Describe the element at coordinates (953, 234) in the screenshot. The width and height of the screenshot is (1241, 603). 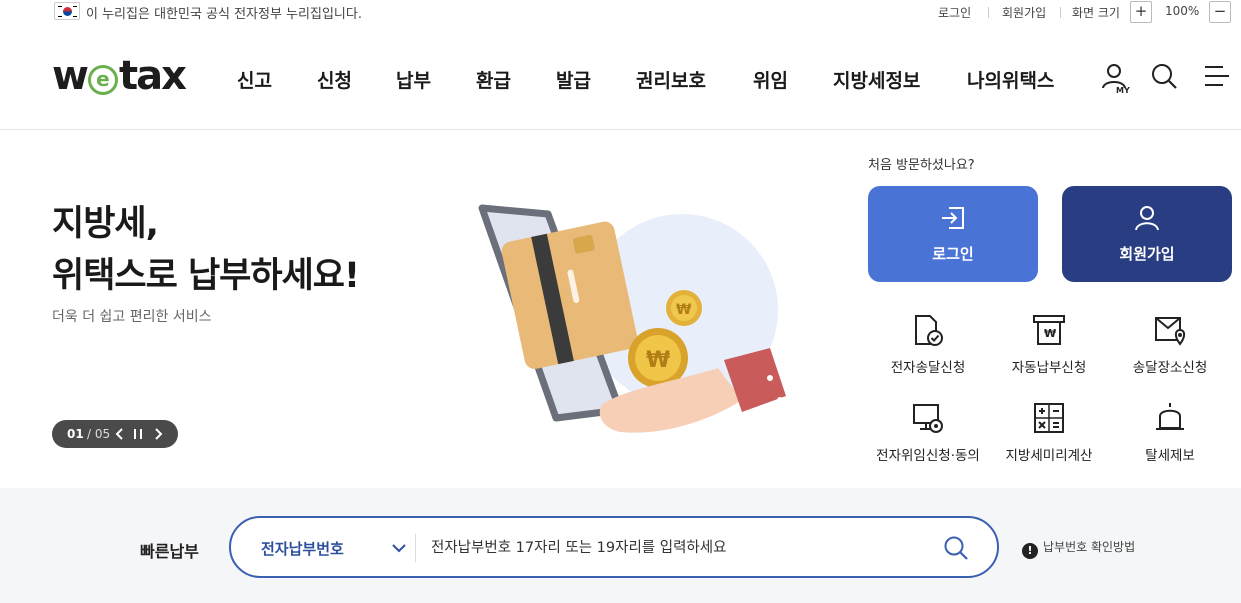
I see `login-button: 로그인` at that location.